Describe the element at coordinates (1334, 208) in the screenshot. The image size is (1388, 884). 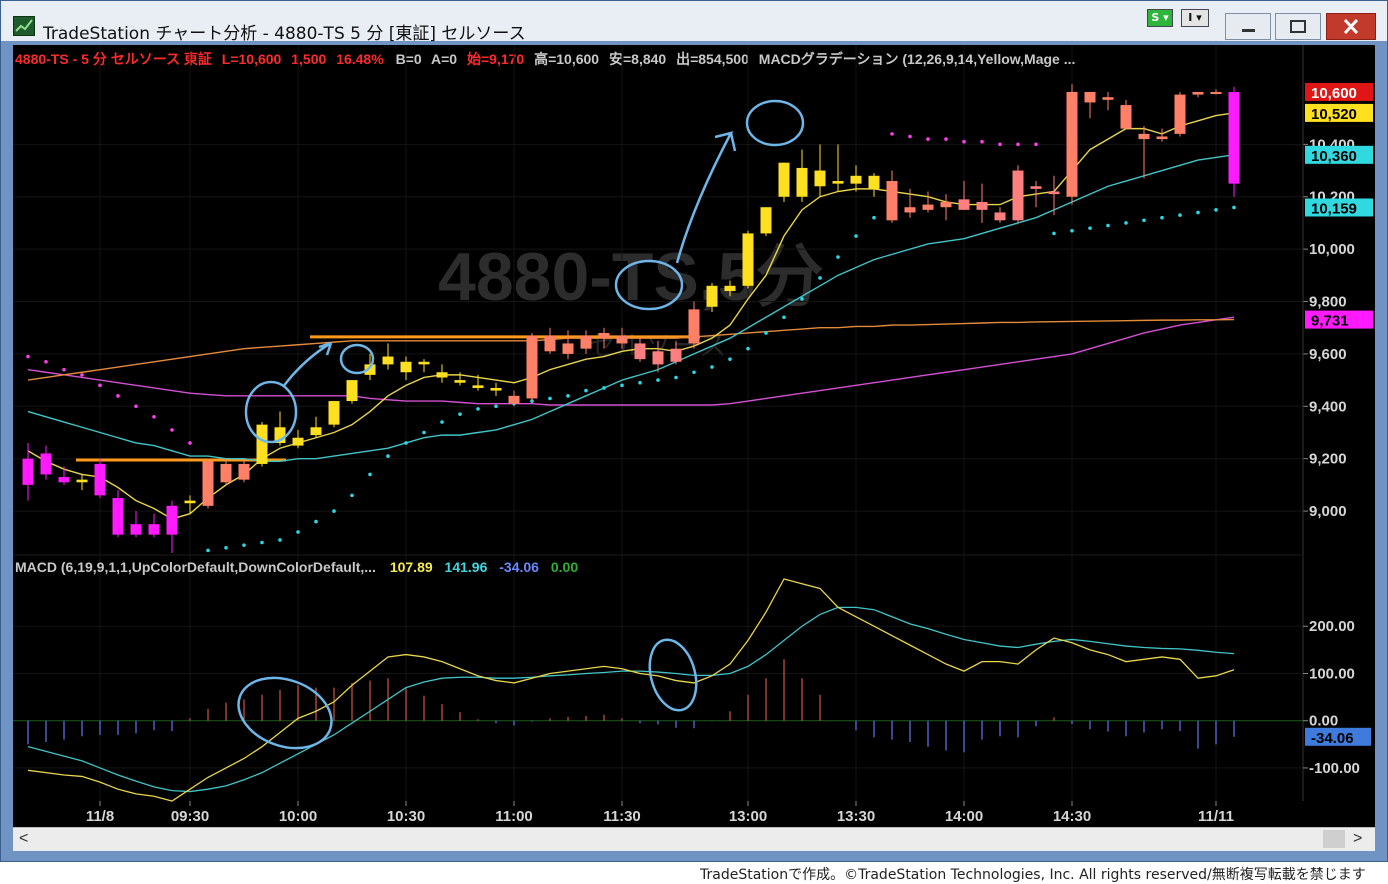
I see `price-tag-label: 10,159` at that location.